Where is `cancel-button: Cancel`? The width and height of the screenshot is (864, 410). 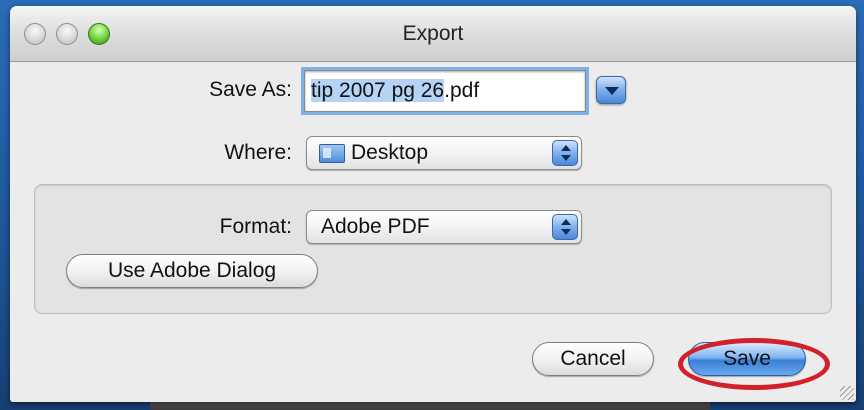 cancel-button: Cancel is located at coordinates (593, 359).